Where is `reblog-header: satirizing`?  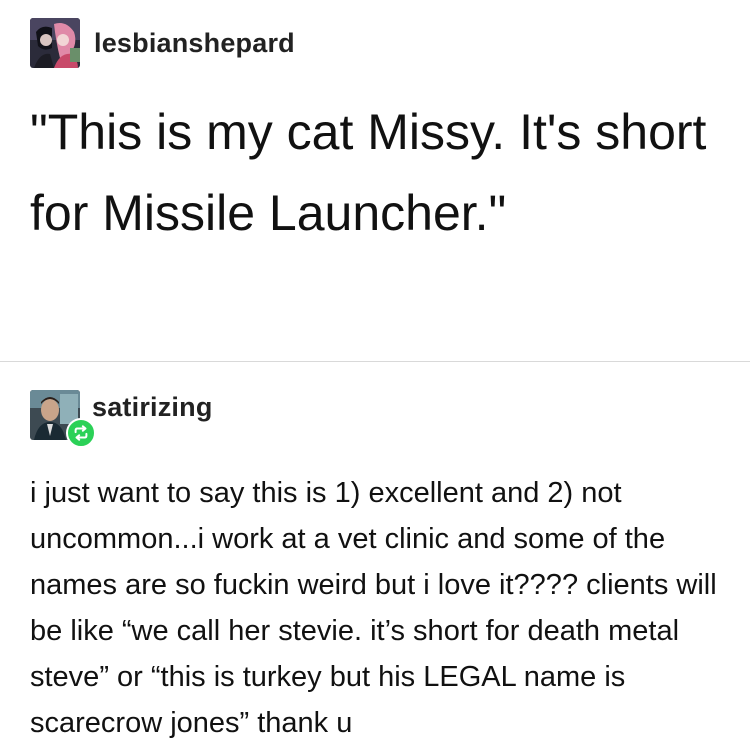 reblog-header: satirizing is located at coordinates (121, 419).